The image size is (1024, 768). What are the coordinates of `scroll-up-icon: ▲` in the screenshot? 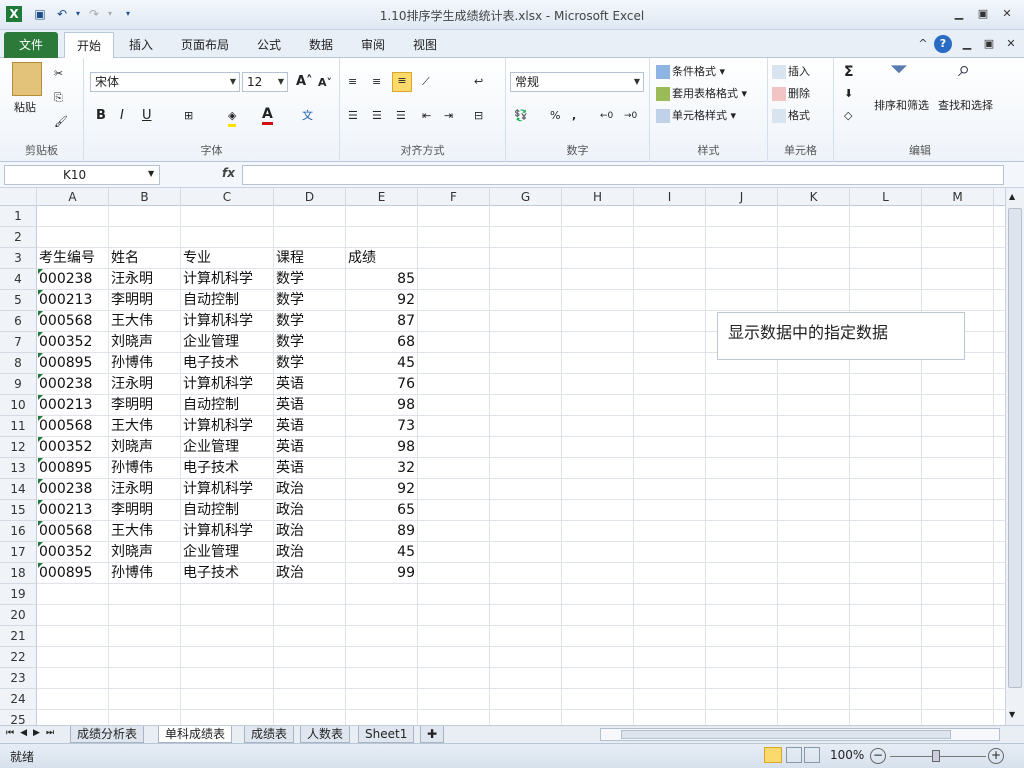 It's located at (1012, 196).